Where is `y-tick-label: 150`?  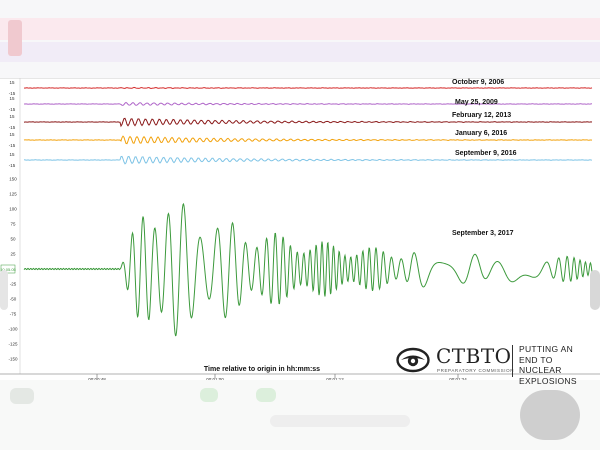 y-tick-label: 150 is located at coordinates (13, 179).